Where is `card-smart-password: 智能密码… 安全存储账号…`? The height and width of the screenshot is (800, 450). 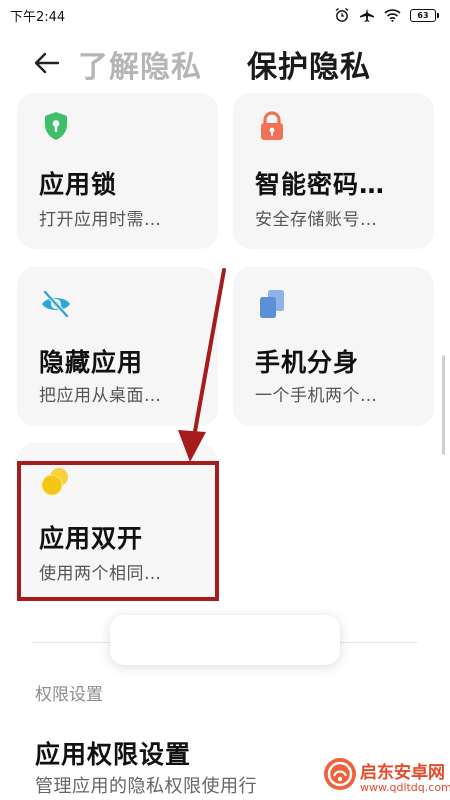 card-smart-password: 智能密码… 安全存储账号… is located at coordinates (333, 171).